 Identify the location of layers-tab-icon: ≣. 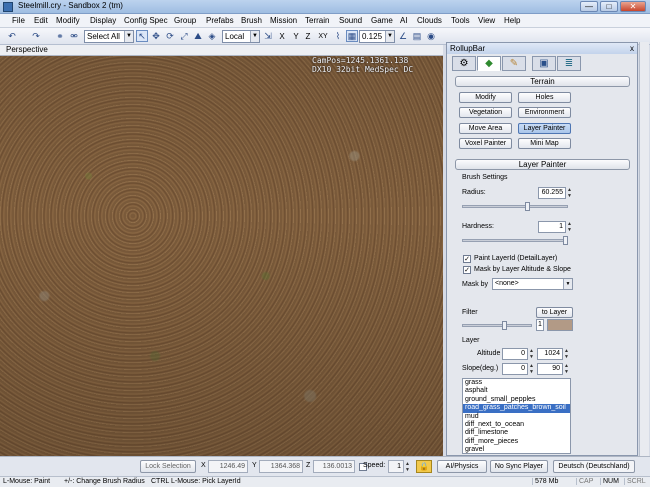
(569, 63).